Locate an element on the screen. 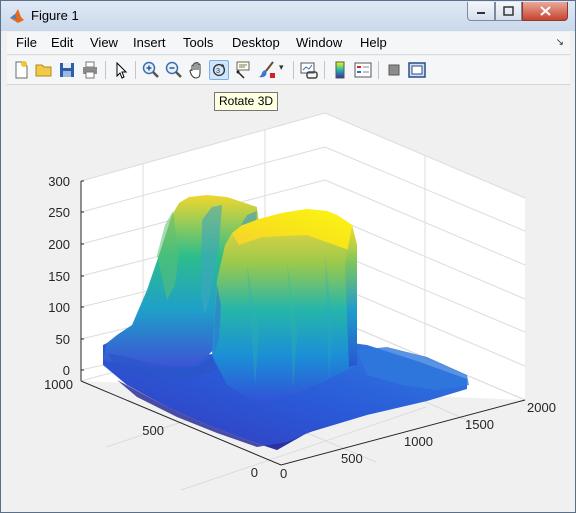 This screenshot has height=513, width=576. svg-text: 3 is located at coordinates (218, 70).